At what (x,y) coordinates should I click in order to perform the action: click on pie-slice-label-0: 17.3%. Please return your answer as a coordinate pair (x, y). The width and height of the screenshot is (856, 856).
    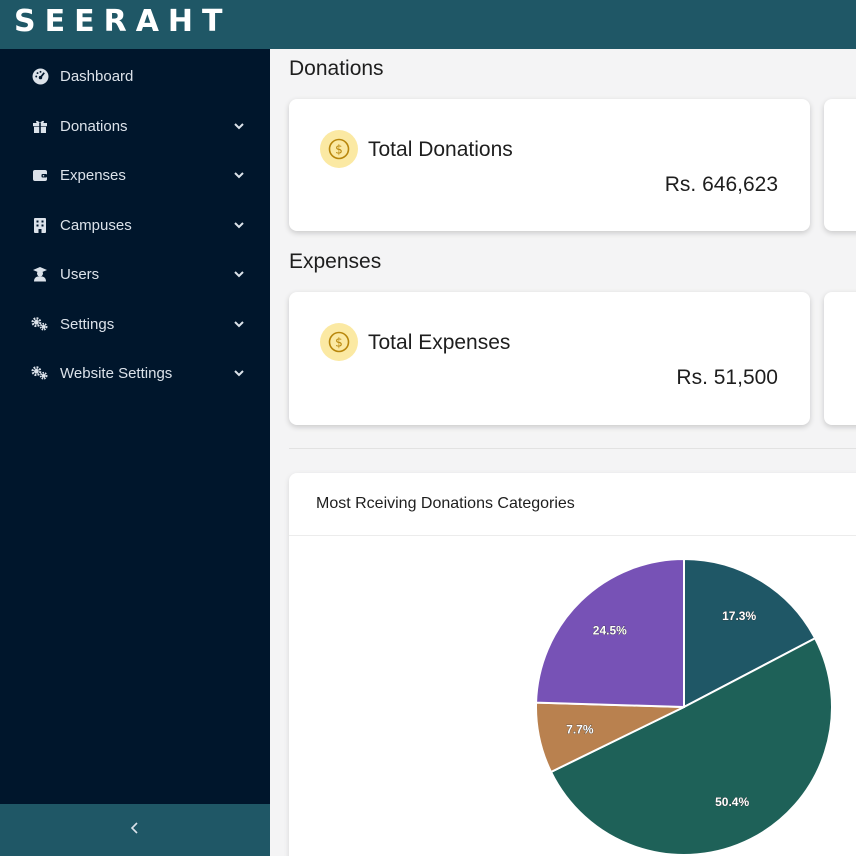
    Looking at the image, I should click on (739, 616).